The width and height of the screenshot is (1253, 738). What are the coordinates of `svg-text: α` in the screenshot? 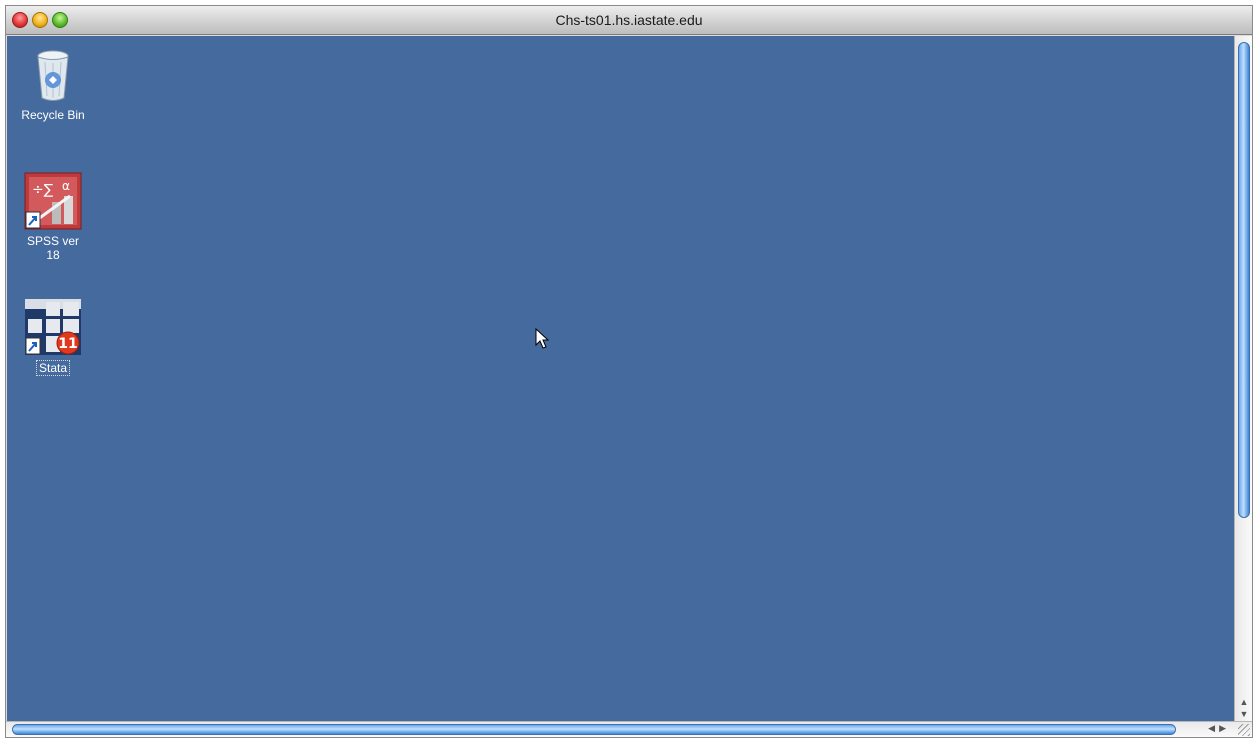 It's located at (66, 186).